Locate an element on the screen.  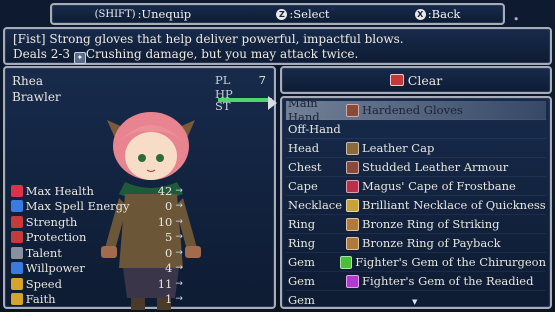
stat-value: 11 is located at coordinates (165, 283).